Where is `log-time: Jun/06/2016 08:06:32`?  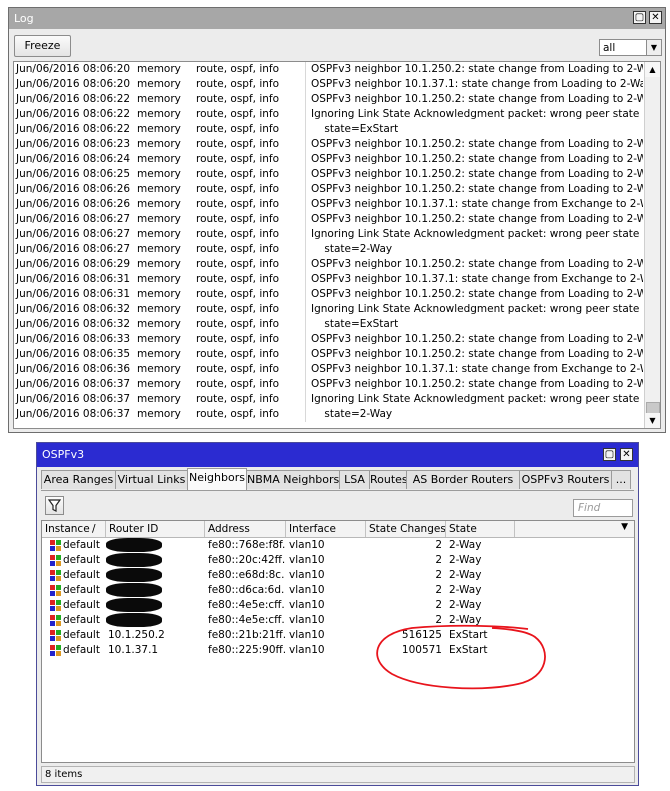
log-time: Jun/06/2016 08:06:32 is located at coordinates (73, 324).